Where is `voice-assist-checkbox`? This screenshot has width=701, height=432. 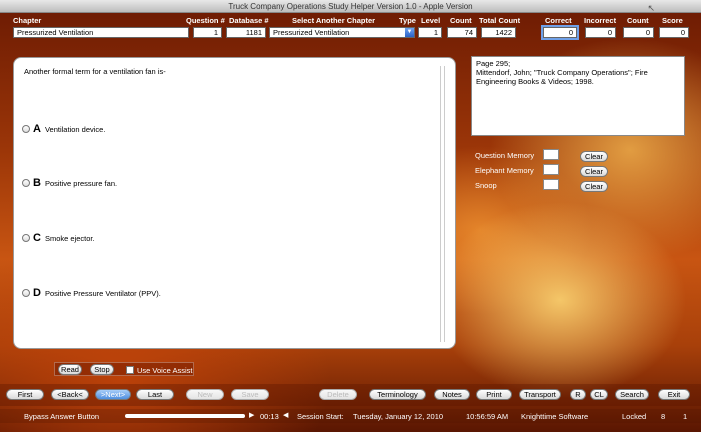
voice-assist-checkbox is located at coordinates (130, 370).